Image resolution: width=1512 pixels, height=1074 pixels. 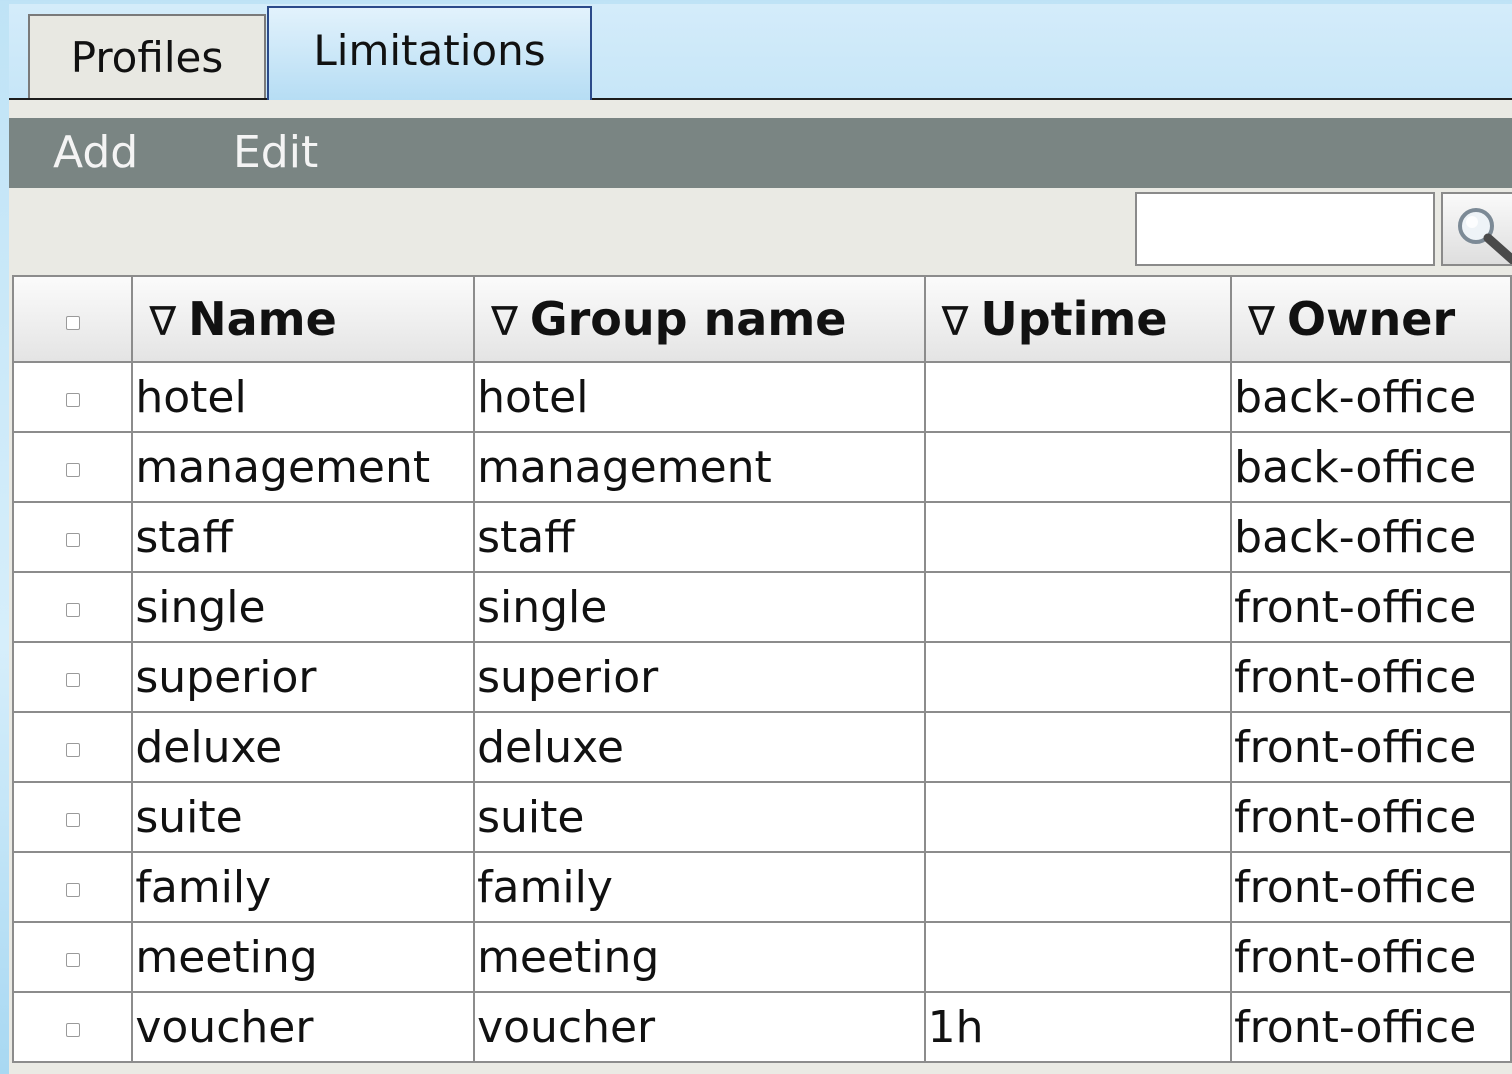 What do you see at coordinates (699, 817) in the screenshot?
I see `cell-group-name: suite` at bounding box center [699, 817].